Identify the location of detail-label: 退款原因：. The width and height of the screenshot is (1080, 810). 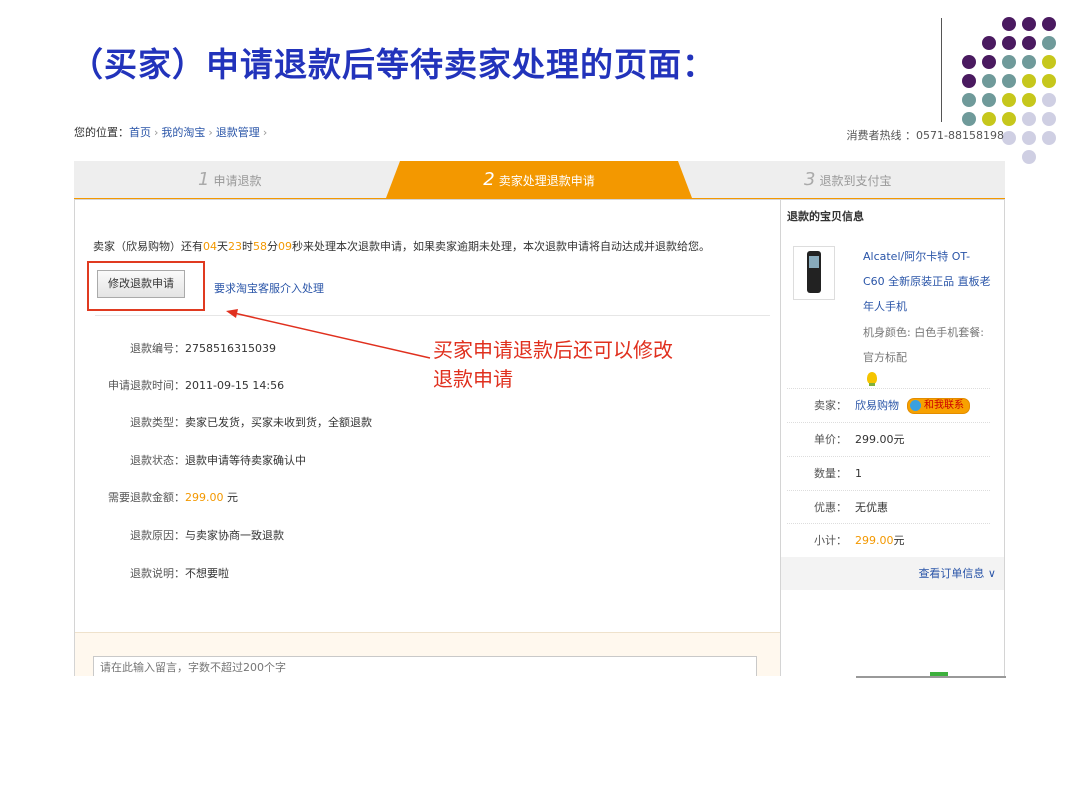
(157, 535).